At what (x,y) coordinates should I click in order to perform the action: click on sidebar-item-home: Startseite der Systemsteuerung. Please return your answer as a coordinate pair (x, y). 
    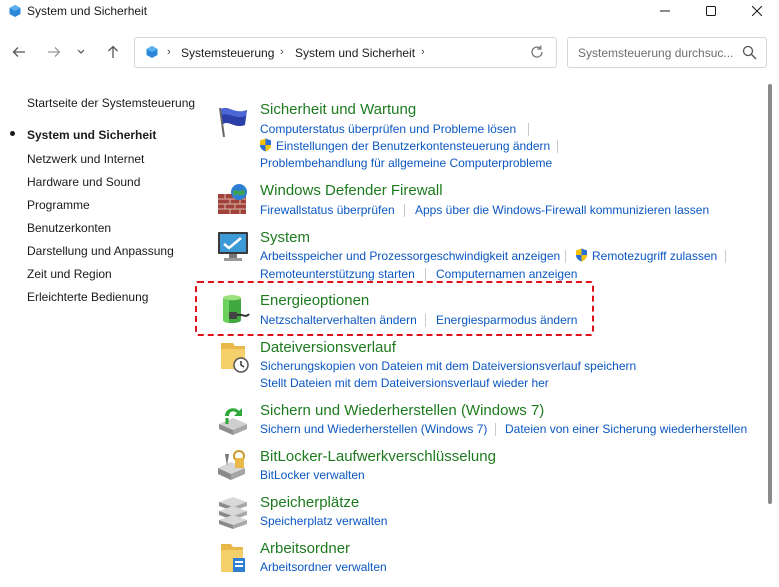
    Looking at the image, I should click on (111, 103).